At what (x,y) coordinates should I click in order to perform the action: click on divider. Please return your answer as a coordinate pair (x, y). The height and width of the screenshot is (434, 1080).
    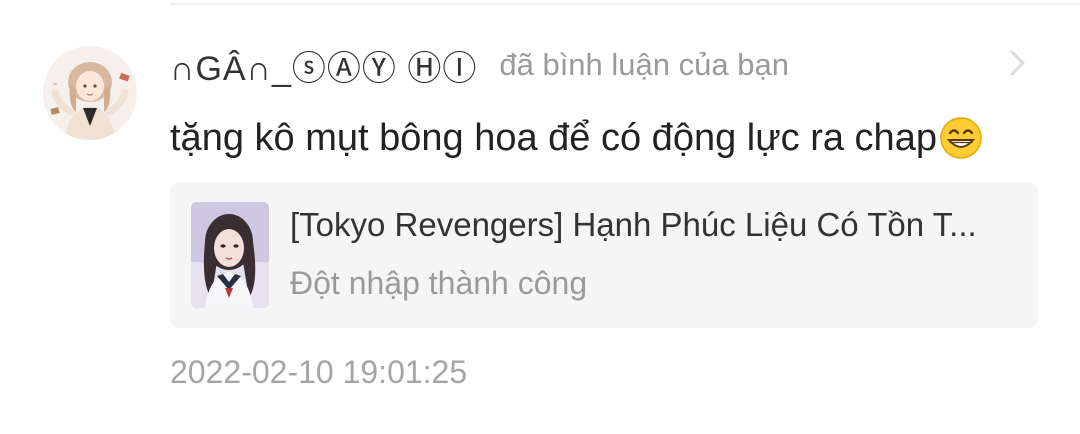
    Looking at the image, I should click on (625, 4).